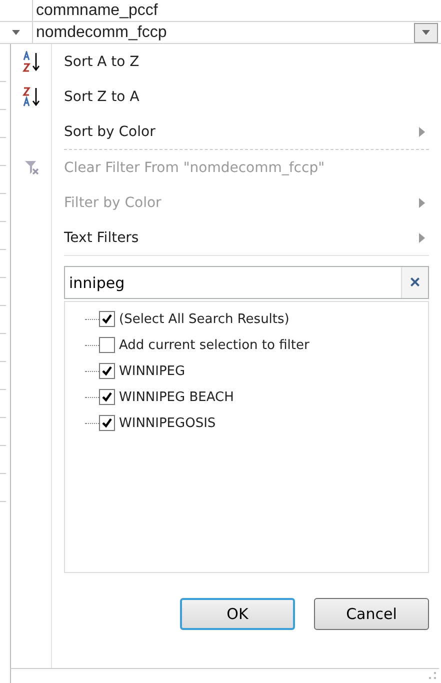 Image resolution: width=441 pixels, height=683 pixels. What do you see at coordinates (371, 614) in the screenshot?
I see `dialog-button: Cancel` at bounding box center [371, 614].